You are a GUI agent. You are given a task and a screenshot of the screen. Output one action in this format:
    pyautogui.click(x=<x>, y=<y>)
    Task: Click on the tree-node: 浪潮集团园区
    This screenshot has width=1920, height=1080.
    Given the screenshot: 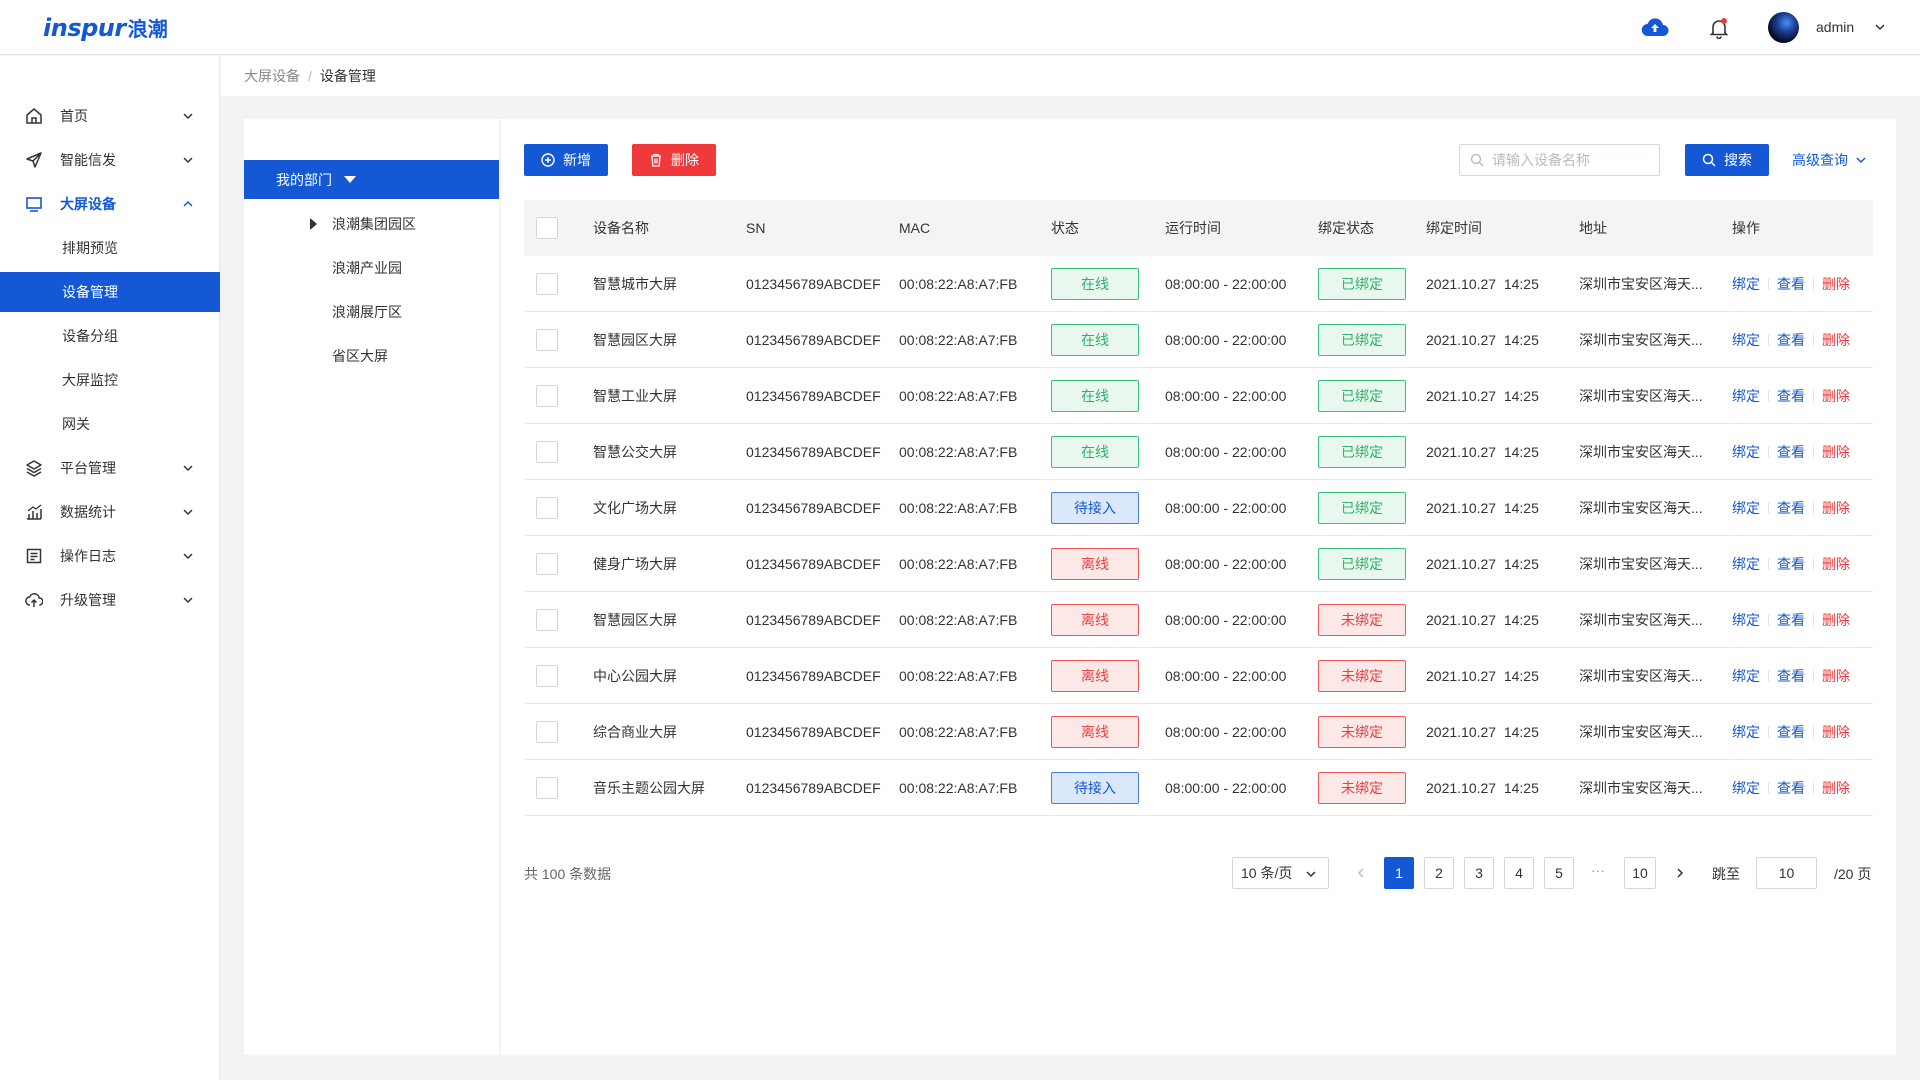 What is the action you would take?
    pyautogui.click(x=371, y=224)
    